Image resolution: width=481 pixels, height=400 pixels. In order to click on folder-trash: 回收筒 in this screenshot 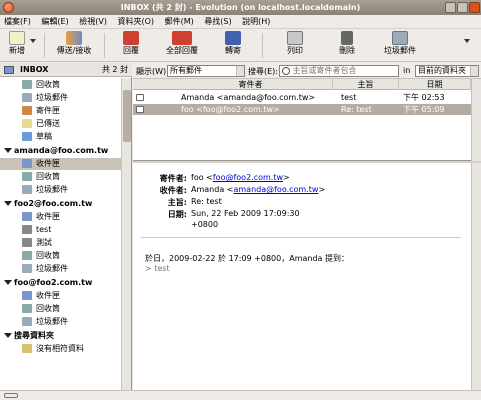, I will do `click(61, 85)`.